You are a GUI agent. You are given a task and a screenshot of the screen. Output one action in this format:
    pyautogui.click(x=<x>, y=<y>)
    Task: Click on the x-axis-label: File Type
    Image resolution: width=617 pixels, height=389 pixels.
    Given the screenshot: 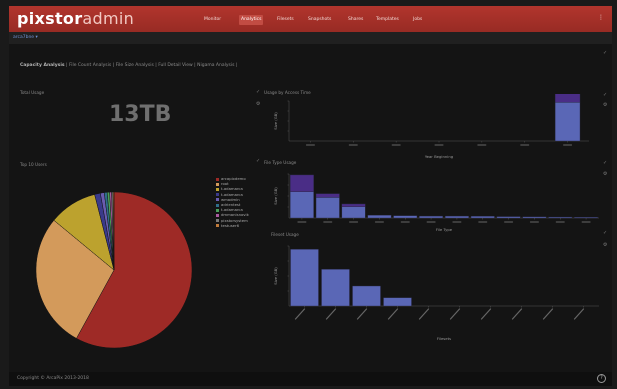 What is the action you would take?
    pyautogui.click(x=444, y=229)
    